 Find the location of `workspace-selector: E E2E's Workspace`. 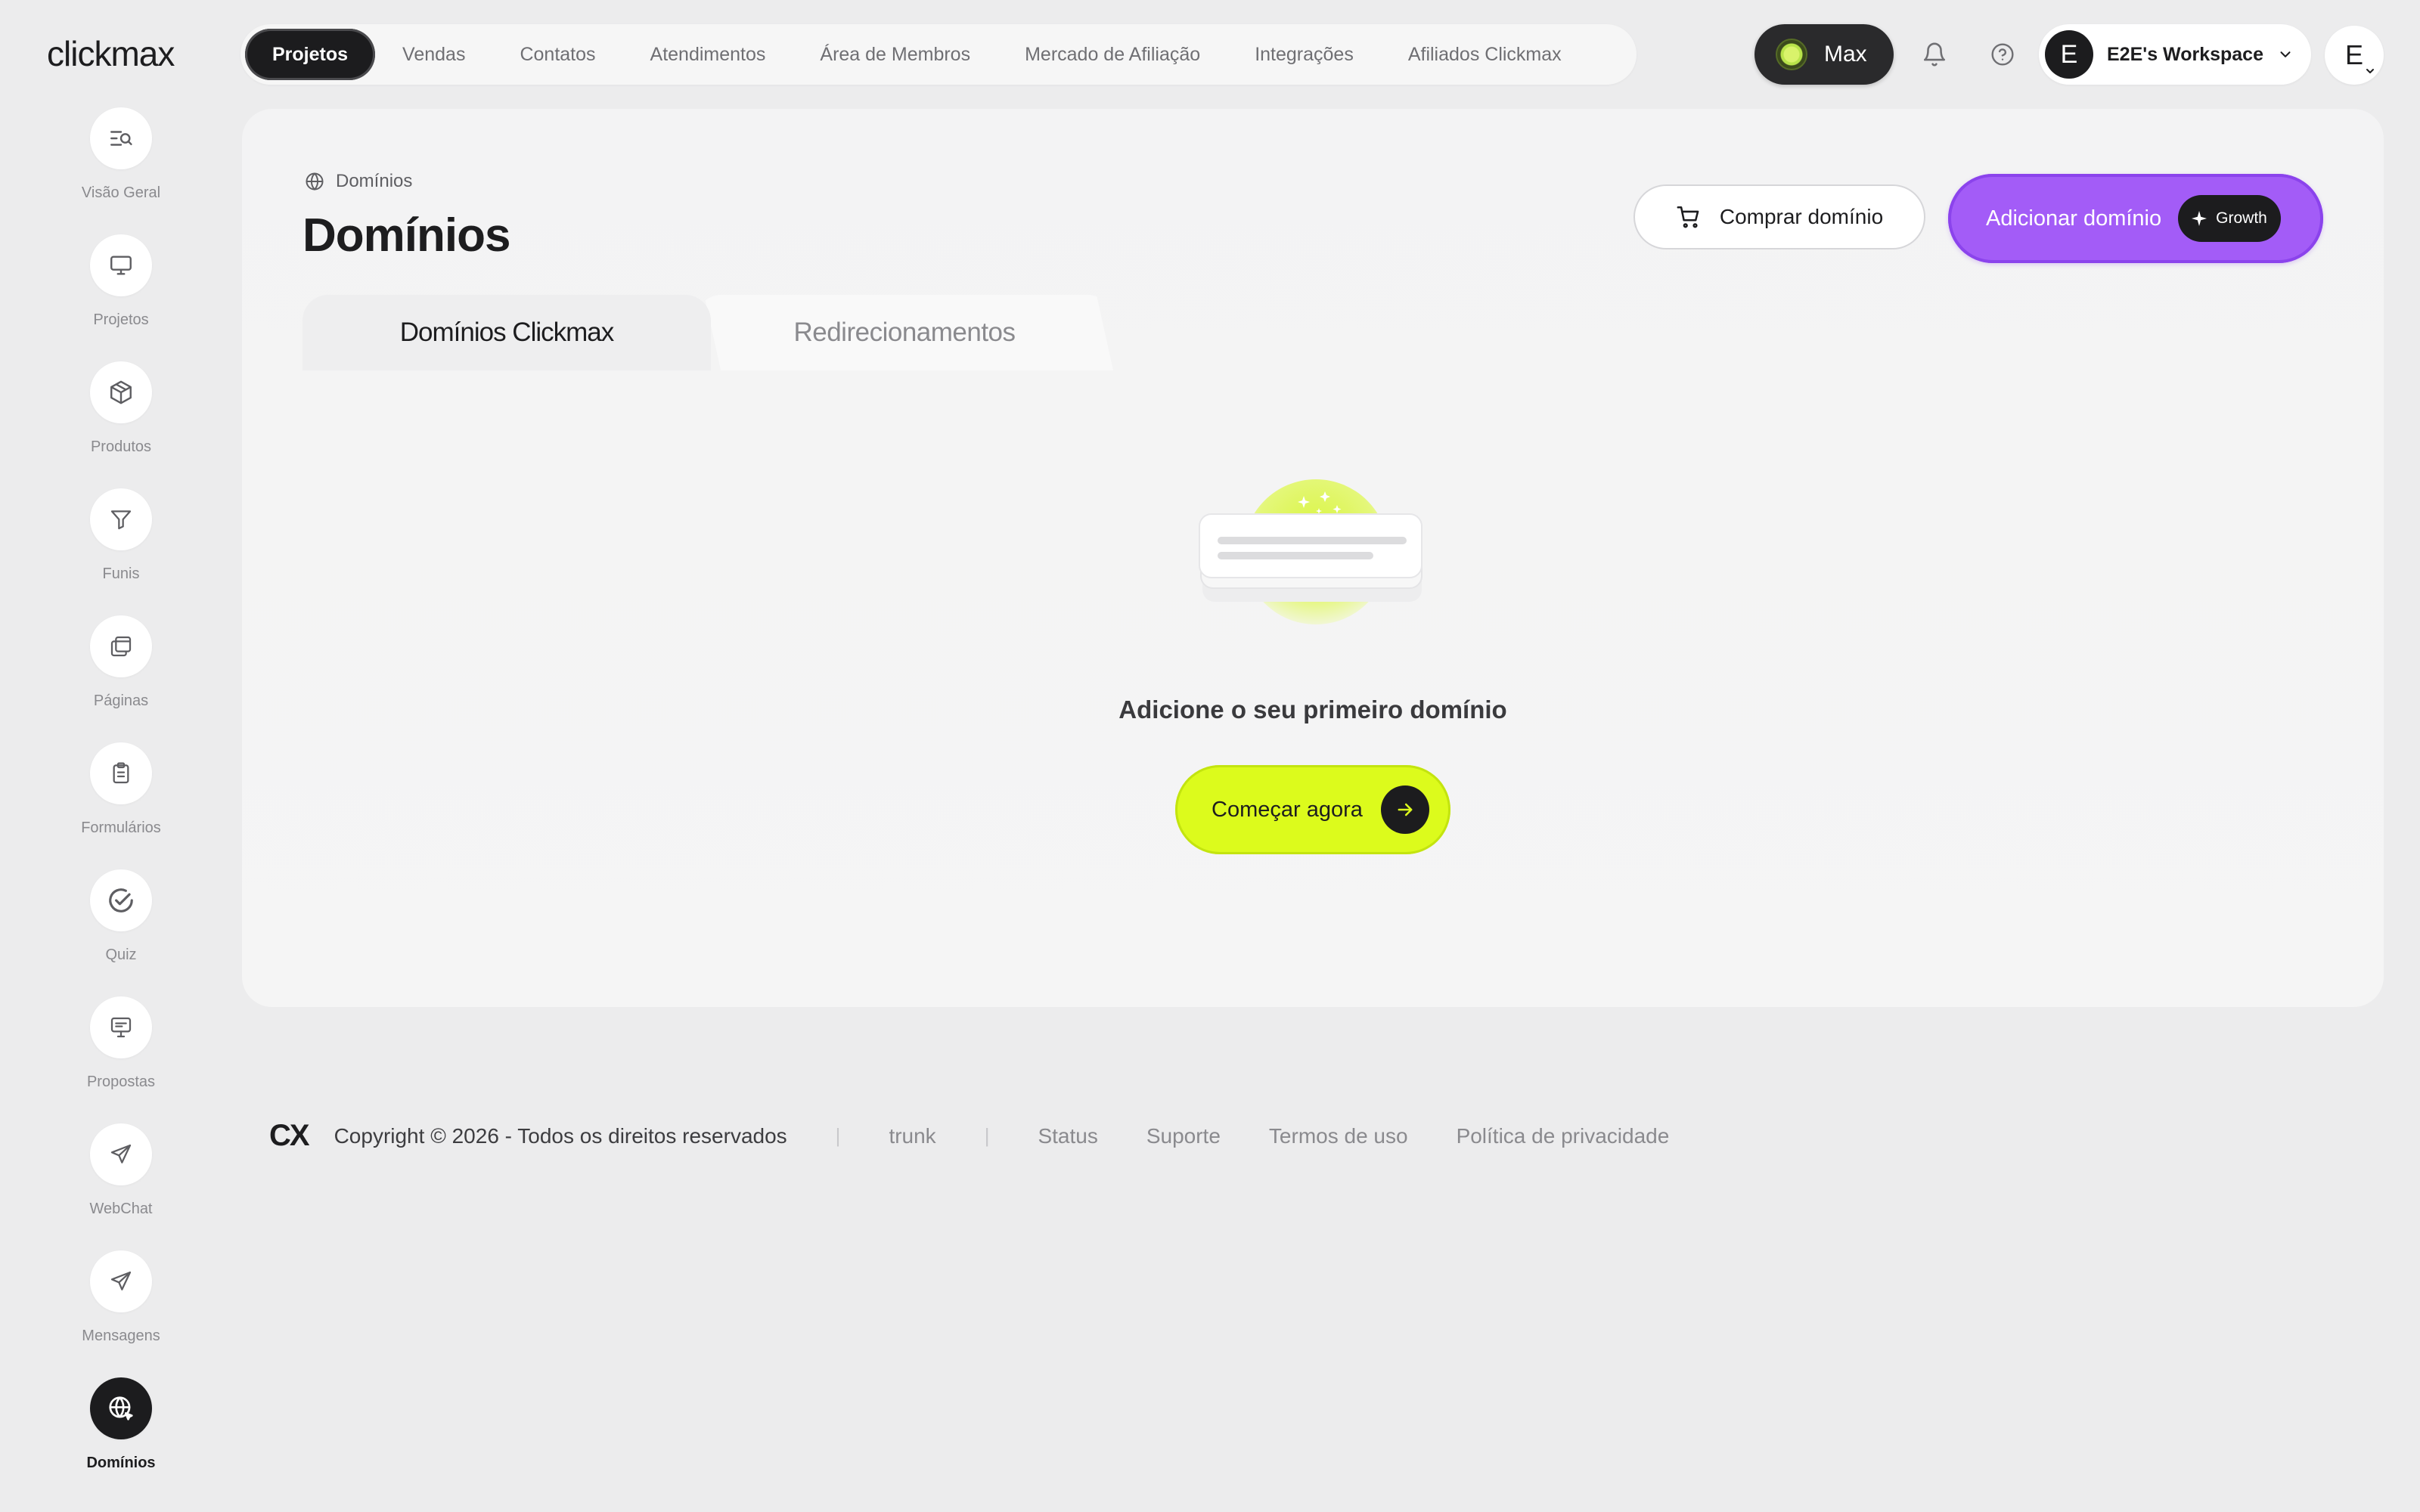

workspace-selector: E E2E's Workspace is located at coordinates (2175, 54).